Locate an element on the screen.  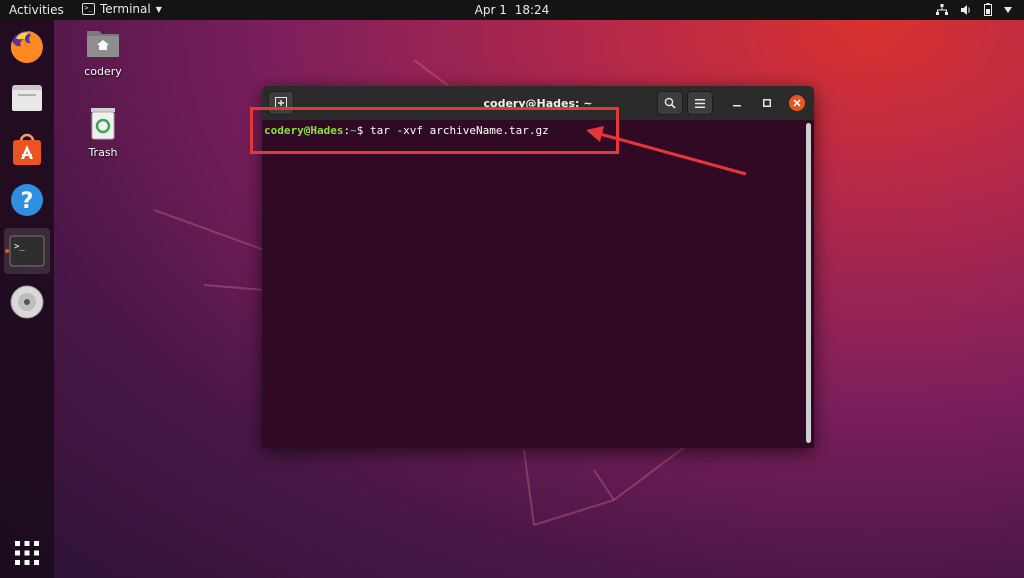
dock-firefox is located at coordinates (27, 47).